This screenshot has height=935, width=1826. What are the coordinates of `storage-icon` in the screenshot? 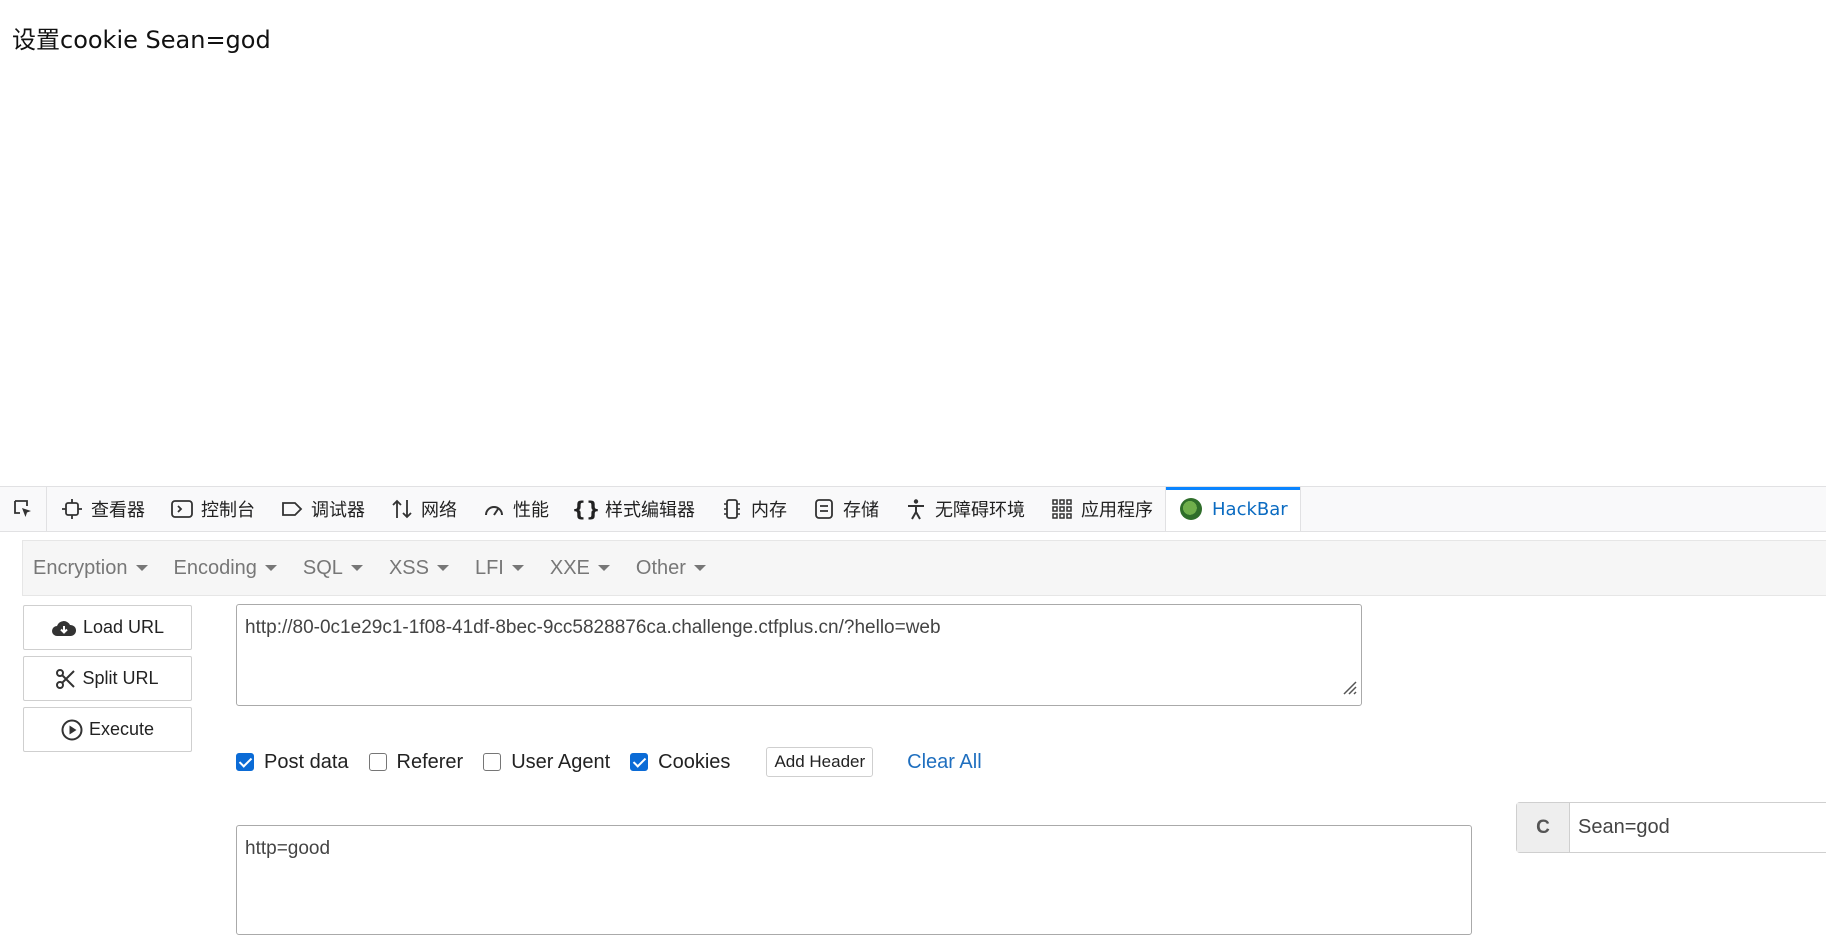 It's located at (824, 509).